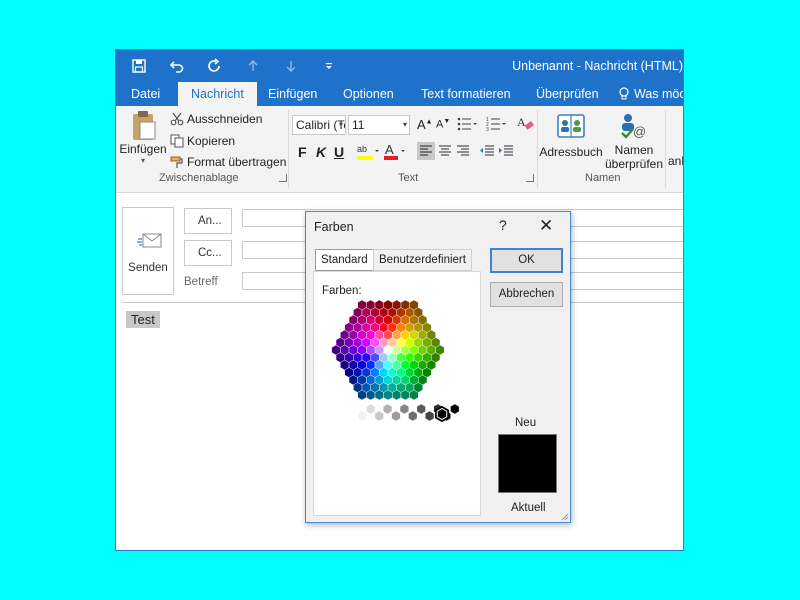  What do you see at coordinates (466, 94) in the screenshot?
I see `tab-text-formatieren: Text formatieren` at bounding box center [466, 94].